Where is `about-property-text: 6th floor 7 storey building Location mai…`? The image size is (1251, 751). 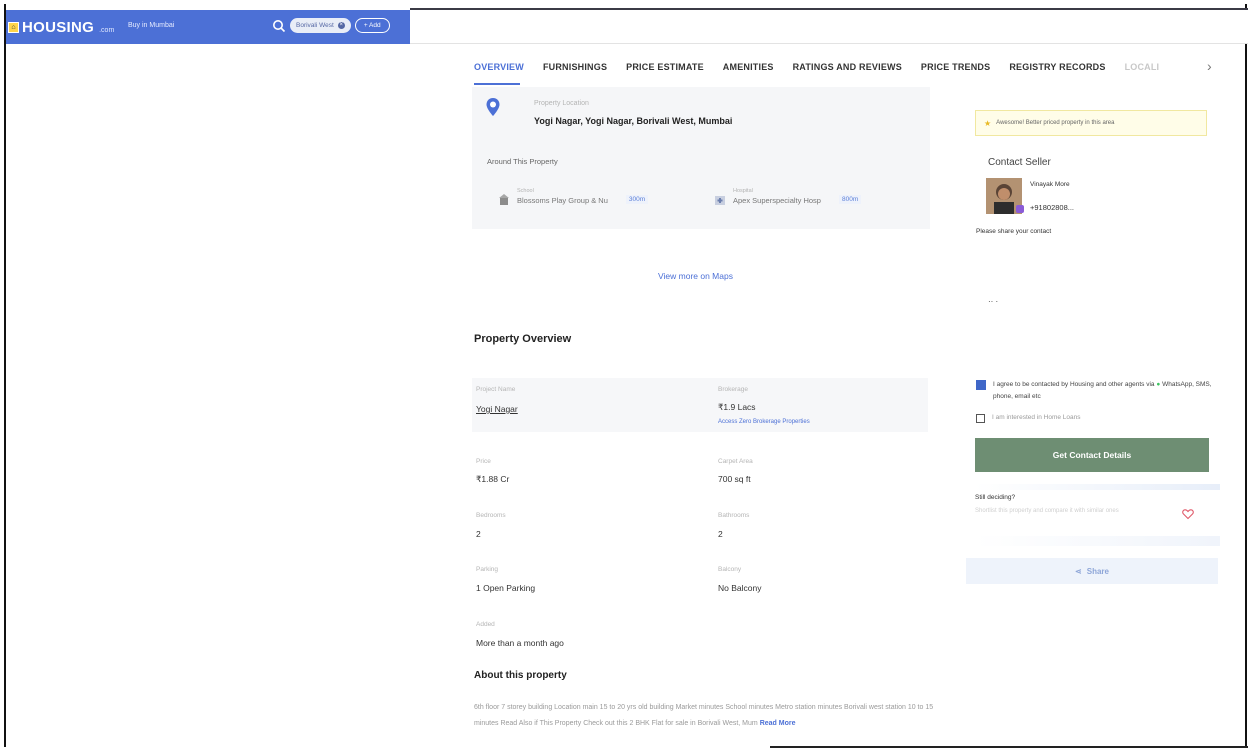
about-property-text: 6th floor 7 storey building Location mai… is located at coordinates (707, 716).